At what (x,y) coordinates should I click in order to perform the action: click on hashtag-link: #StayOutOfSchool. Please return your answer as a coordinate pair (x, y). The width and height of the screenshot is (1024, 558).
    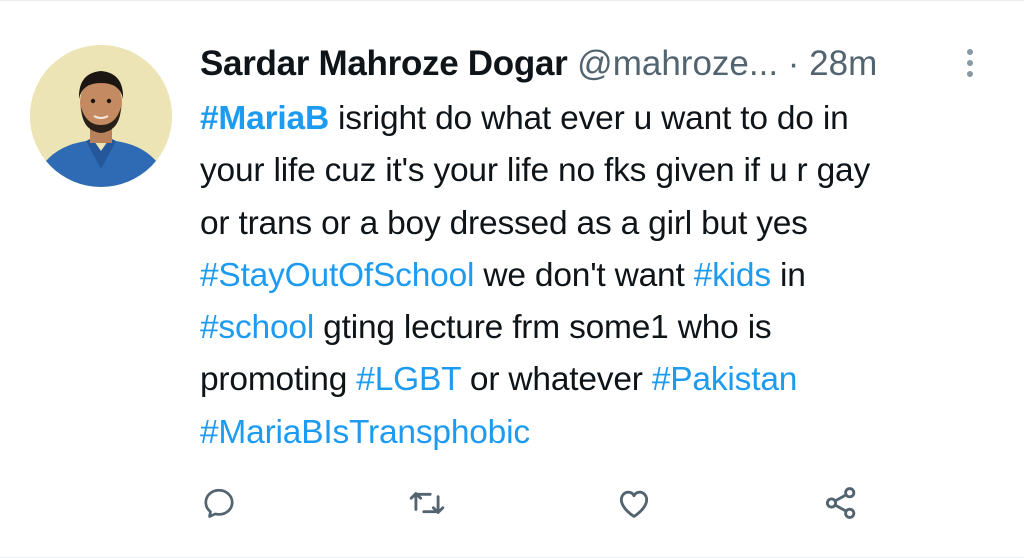
    Looking at the image, I should click on (337, 275).